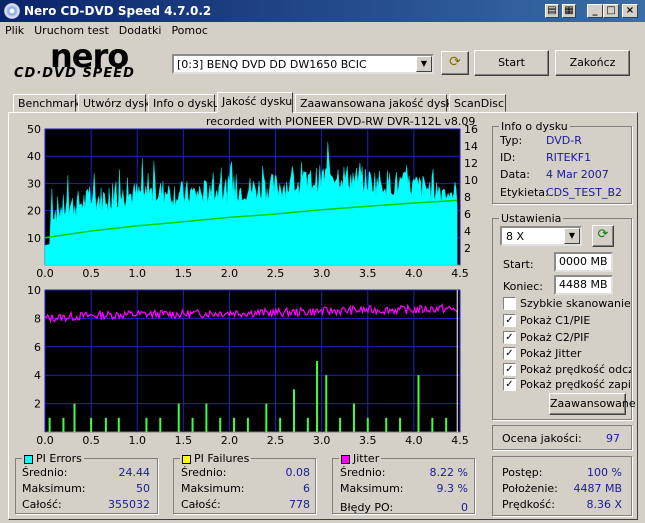 The image size is (645, 523). What do you see at coordinates (372, 488) in the screenshot?
I see `jitter-max-label: Maksimum:` at bounding box center [372, 488].